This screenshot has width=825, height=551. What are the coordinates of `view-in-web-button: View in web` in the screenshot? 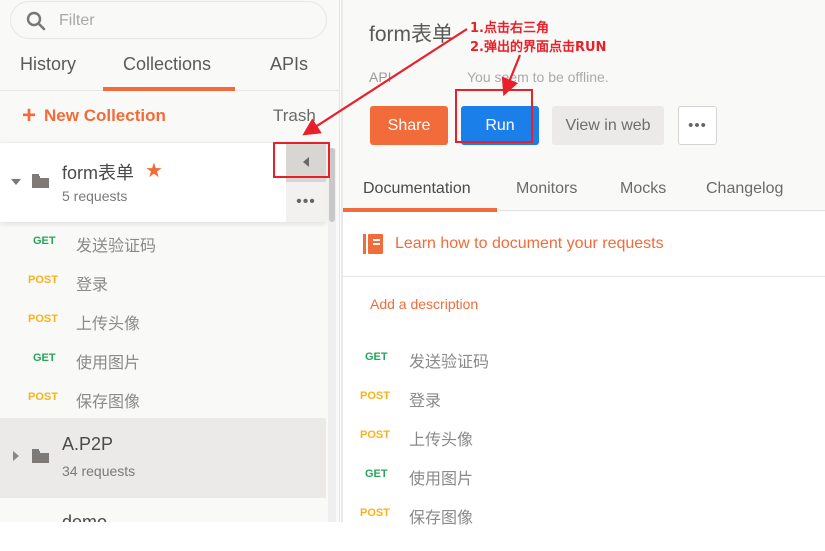 It's located at (608, 125).